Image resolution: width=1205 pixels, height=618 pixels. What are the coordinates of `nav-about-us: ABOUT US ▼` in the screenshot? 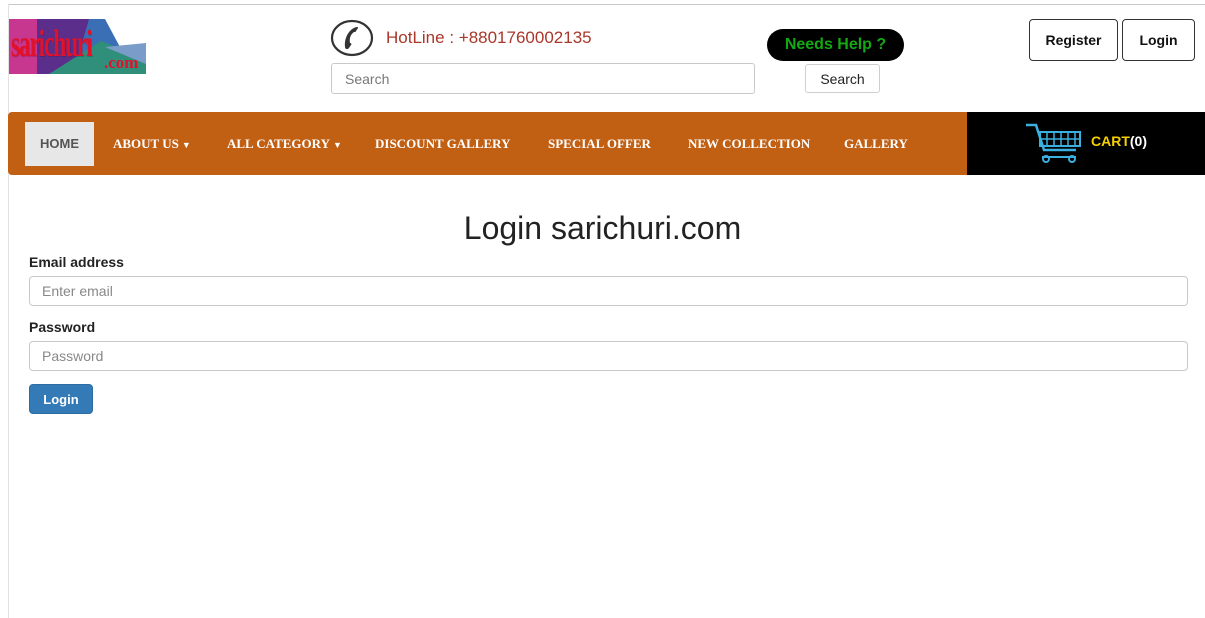 It's located at (152, 144).